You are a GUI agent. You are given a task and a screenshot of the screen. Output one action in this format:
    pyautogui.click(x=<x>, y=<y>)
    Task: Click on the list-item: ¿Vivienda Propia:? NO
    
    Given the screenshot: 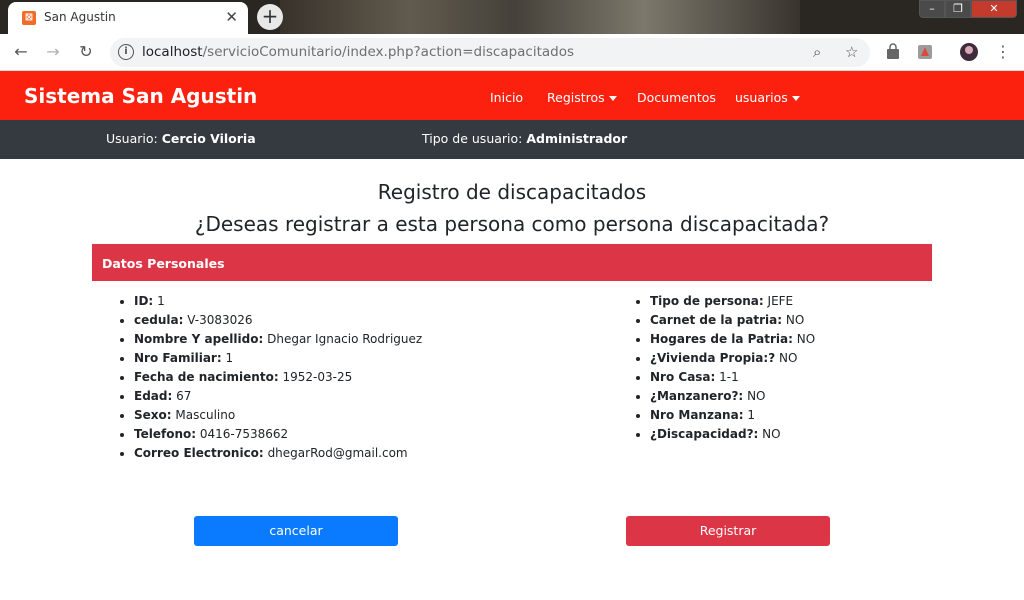 What is the action you would take?
    pyautogui.click(x=732, y=358)
    